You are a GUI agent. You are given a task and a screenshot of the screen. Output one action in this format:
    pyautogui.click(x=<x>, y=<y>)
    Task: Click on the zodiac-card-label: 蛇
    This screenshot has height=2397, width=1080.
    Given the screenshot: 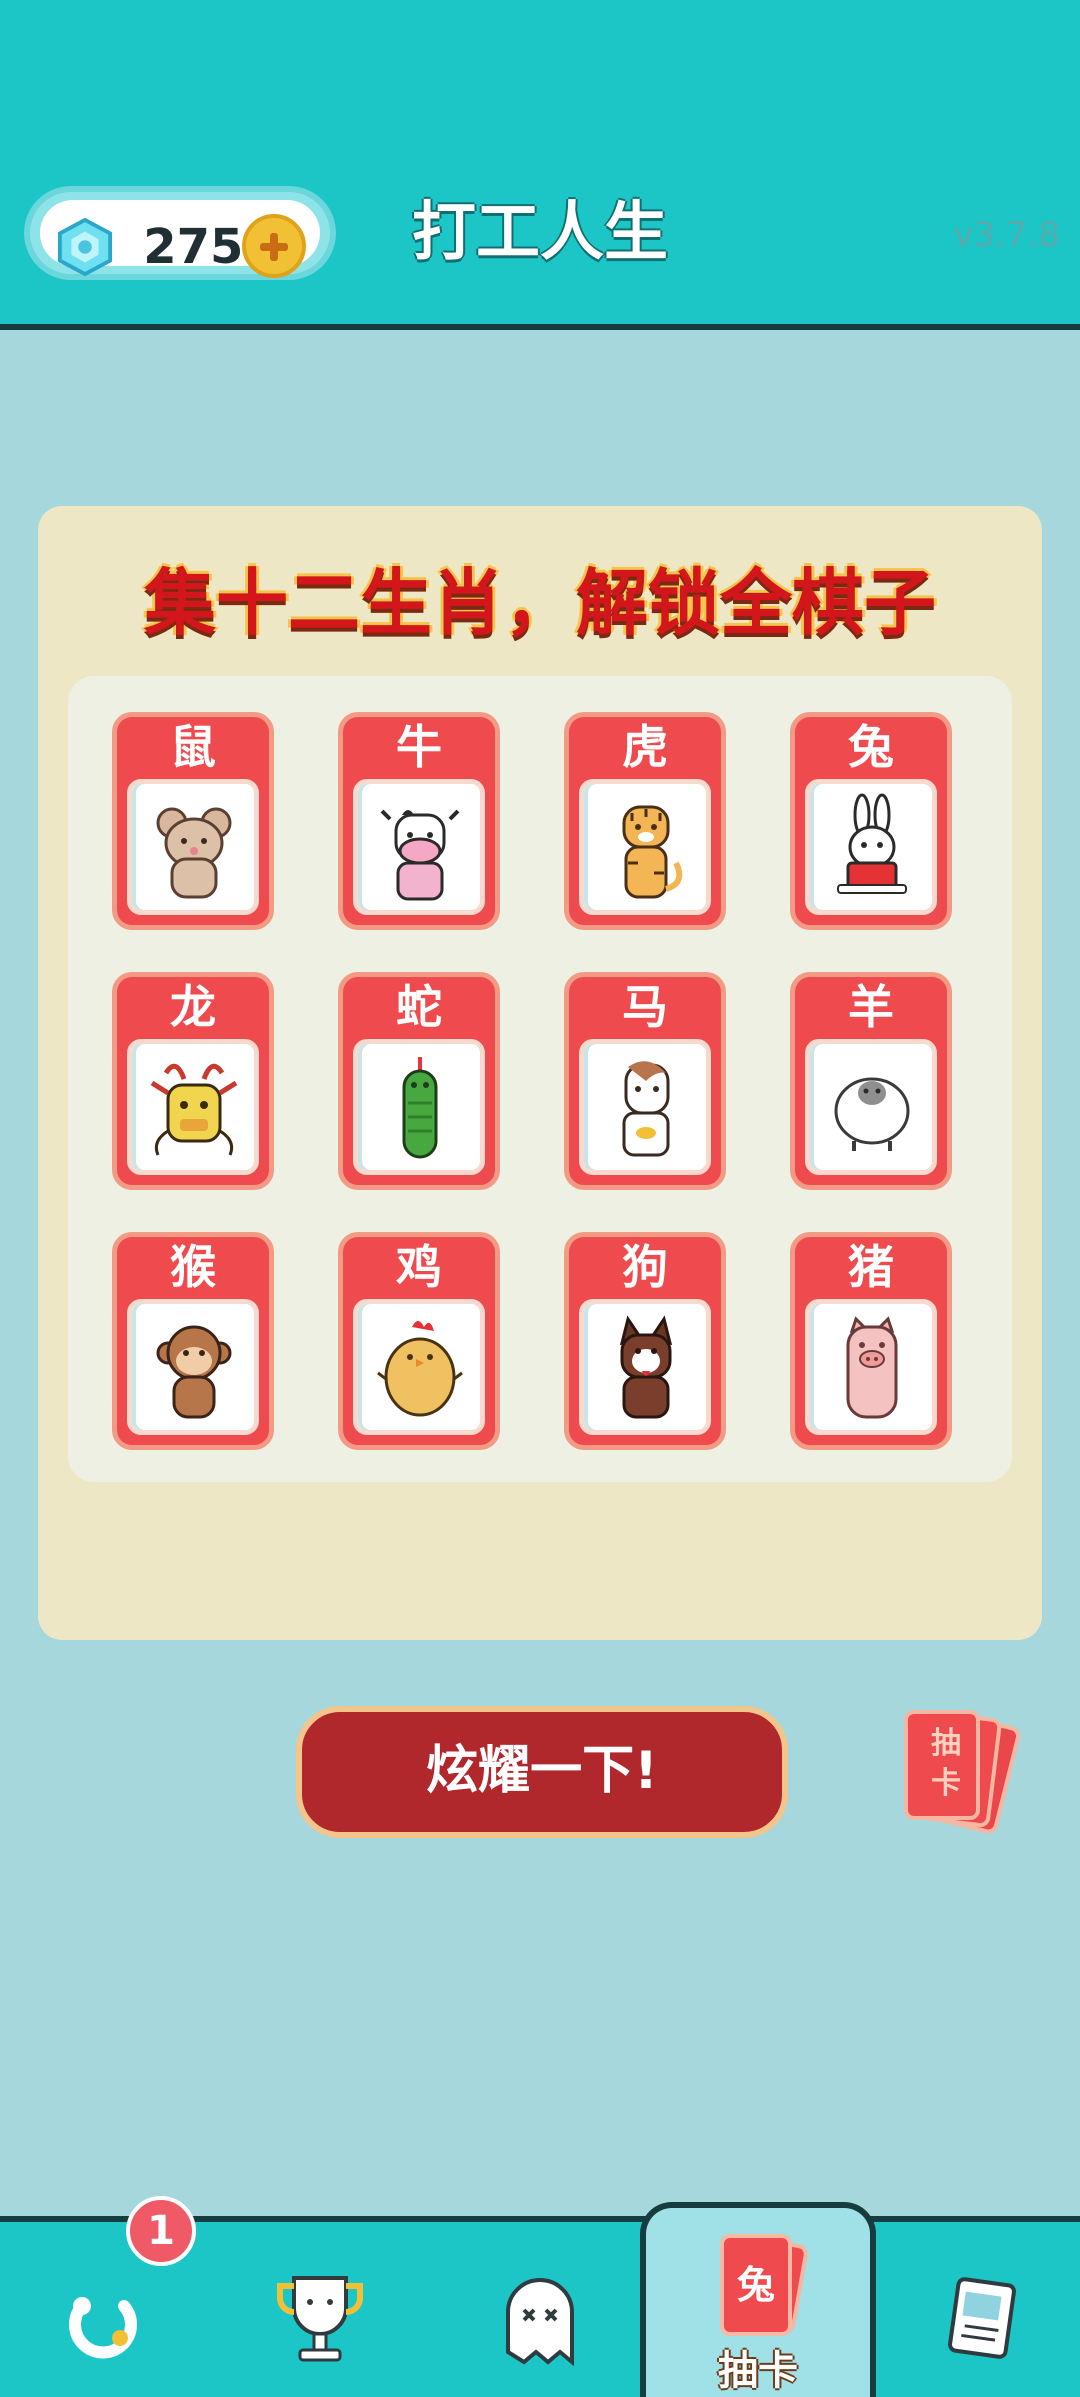 What is the action you would take?
    pyautogui.click(x=419, y=1007)
    